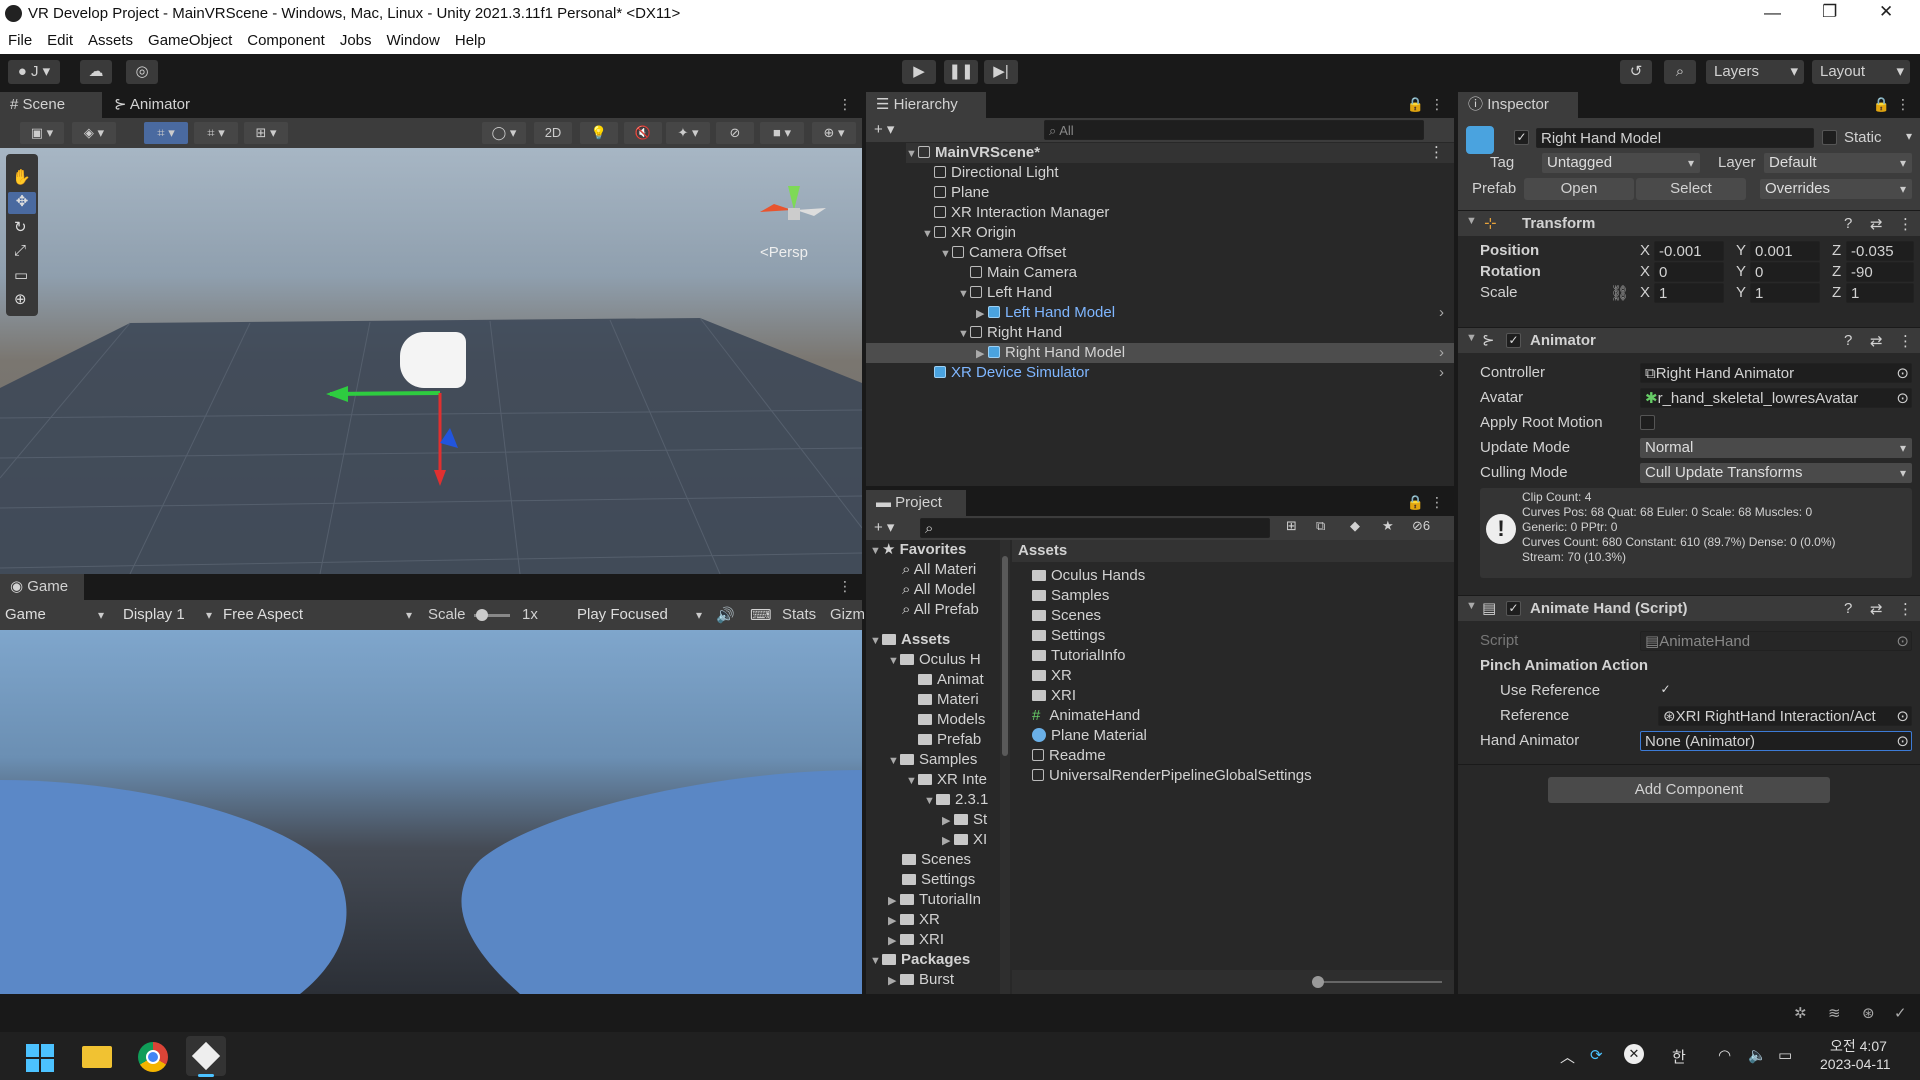  Describe the element at coordinates (1689, 251) in the screenshot. I see `position-x-input: -0.001` at that location.